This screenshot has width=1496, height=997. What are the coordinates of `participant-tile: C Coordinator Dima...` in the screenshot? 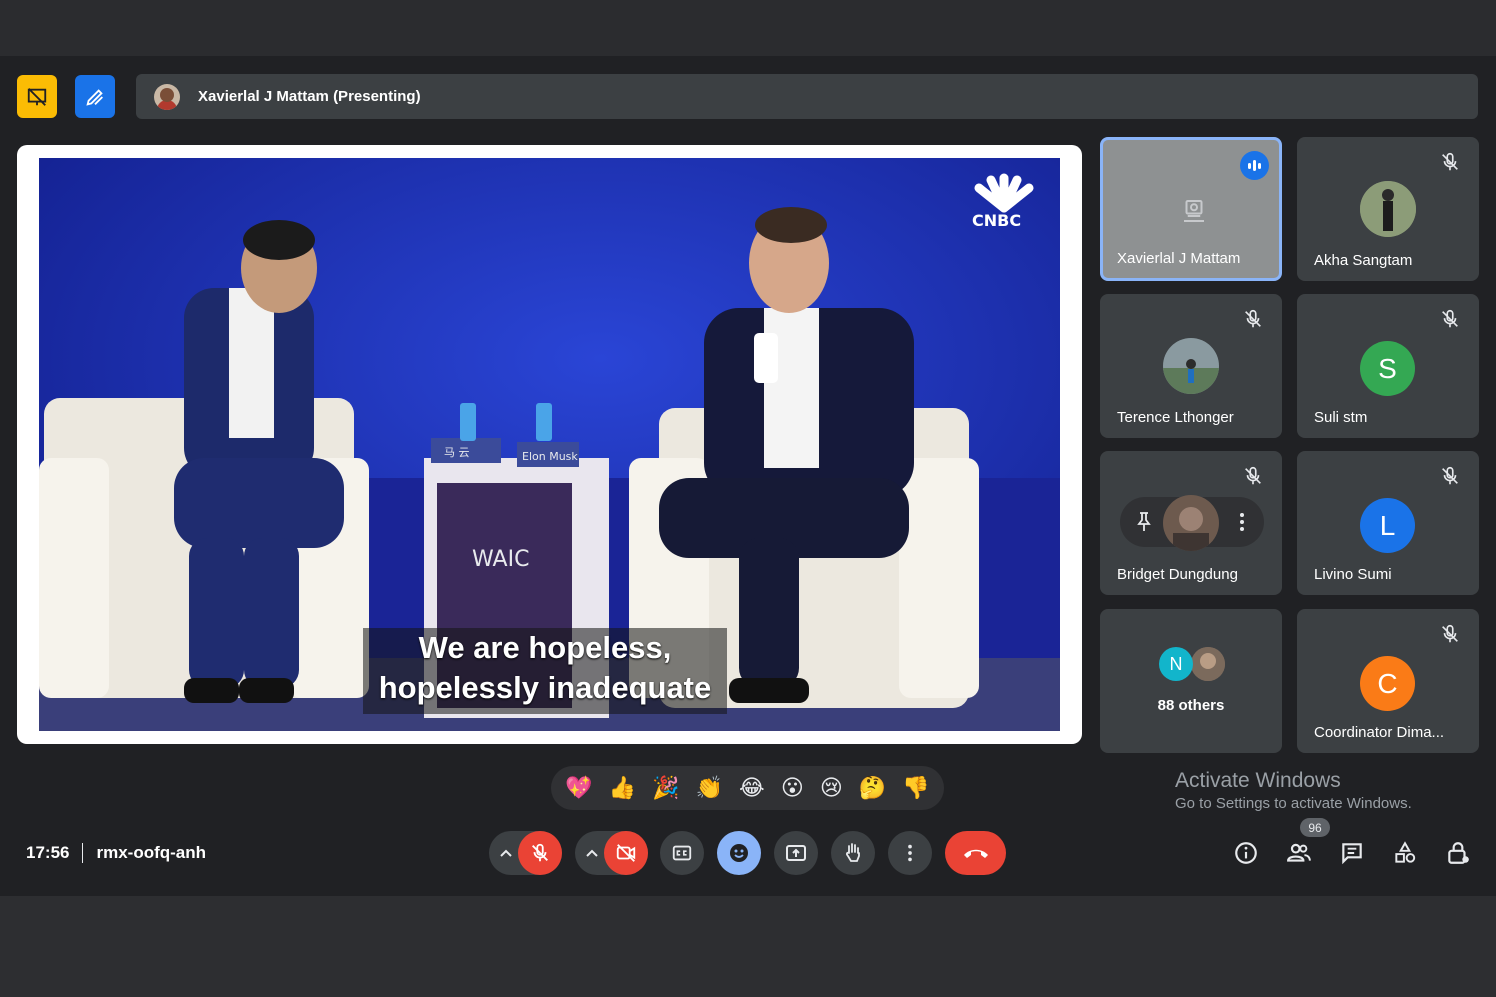 It's located at (1388, 681).